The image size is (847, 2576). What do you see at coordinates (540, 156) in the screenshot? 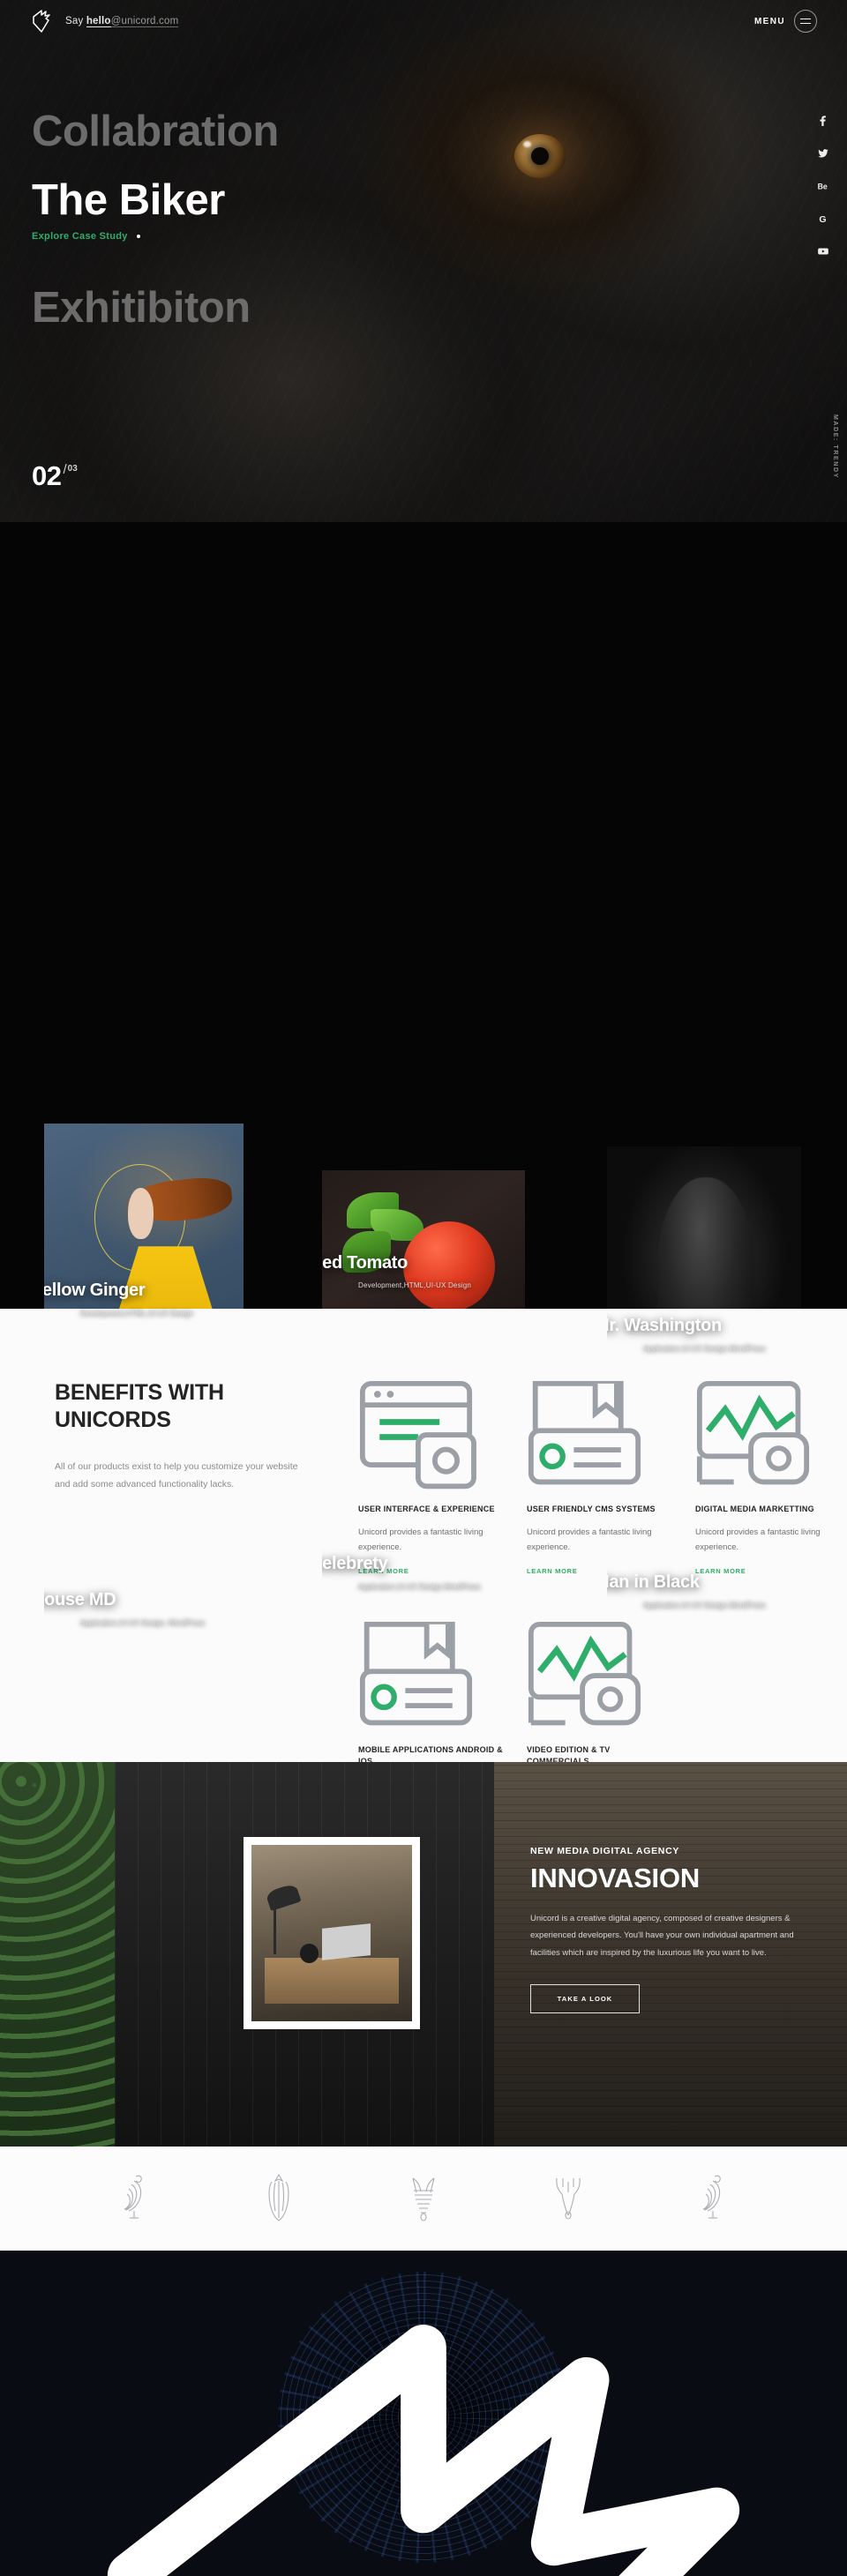
I see `hero-dog-eye` at bounding box center [540, 156].